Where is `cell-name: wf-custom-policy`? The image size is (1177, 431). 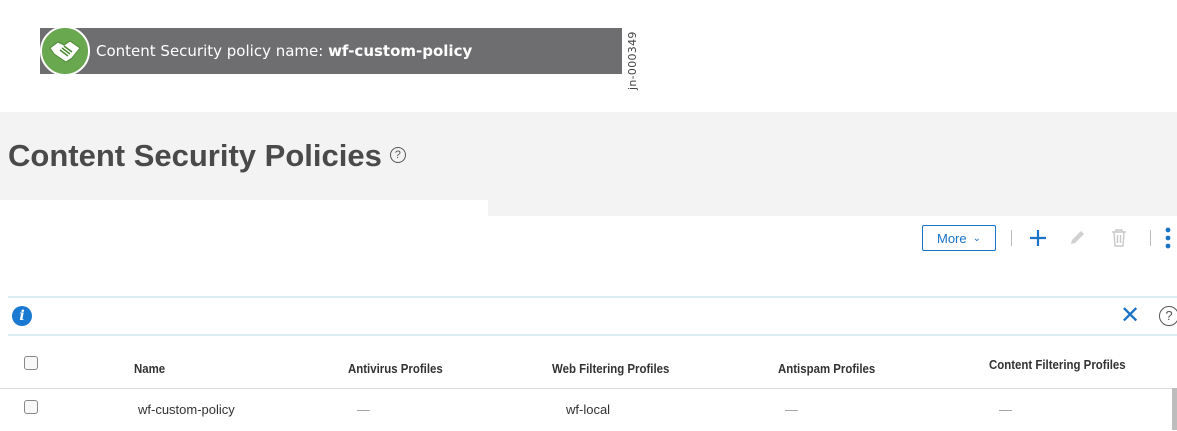 cell-name: wf-custom-policy is located at coordinates (186, 409).